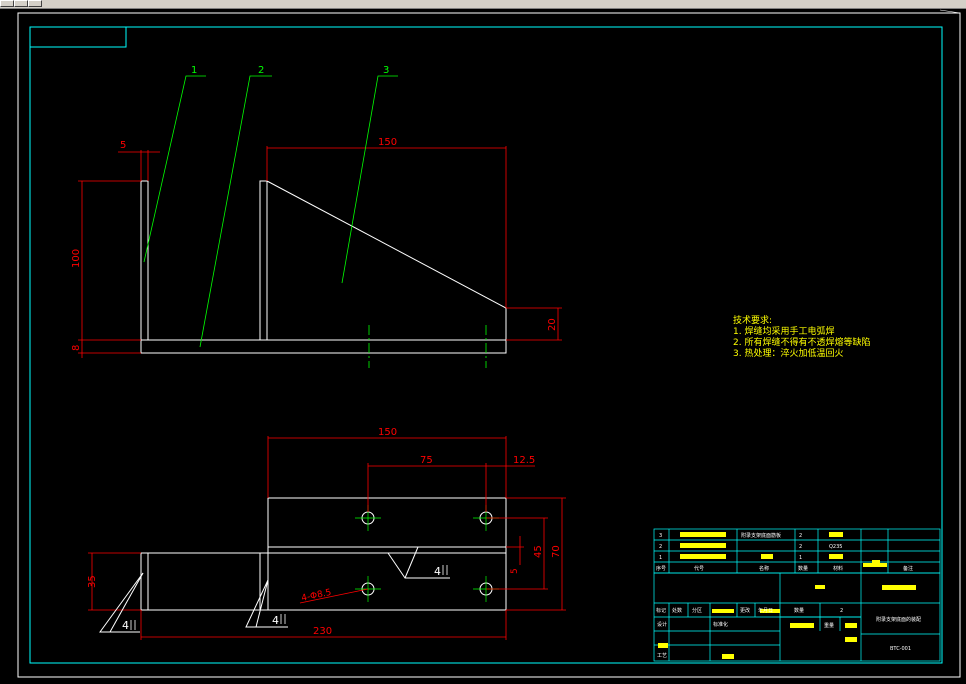  I want to click on tech-req-item-1: 1. 焊缝均采用手工电弧焊, so click(783, 331).